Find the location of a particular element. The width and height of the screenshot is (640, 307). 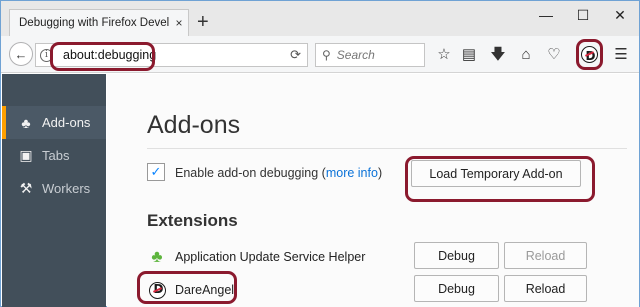

enable-label-text: Enable add-on debugging ( is located at coordinates (250, 173).